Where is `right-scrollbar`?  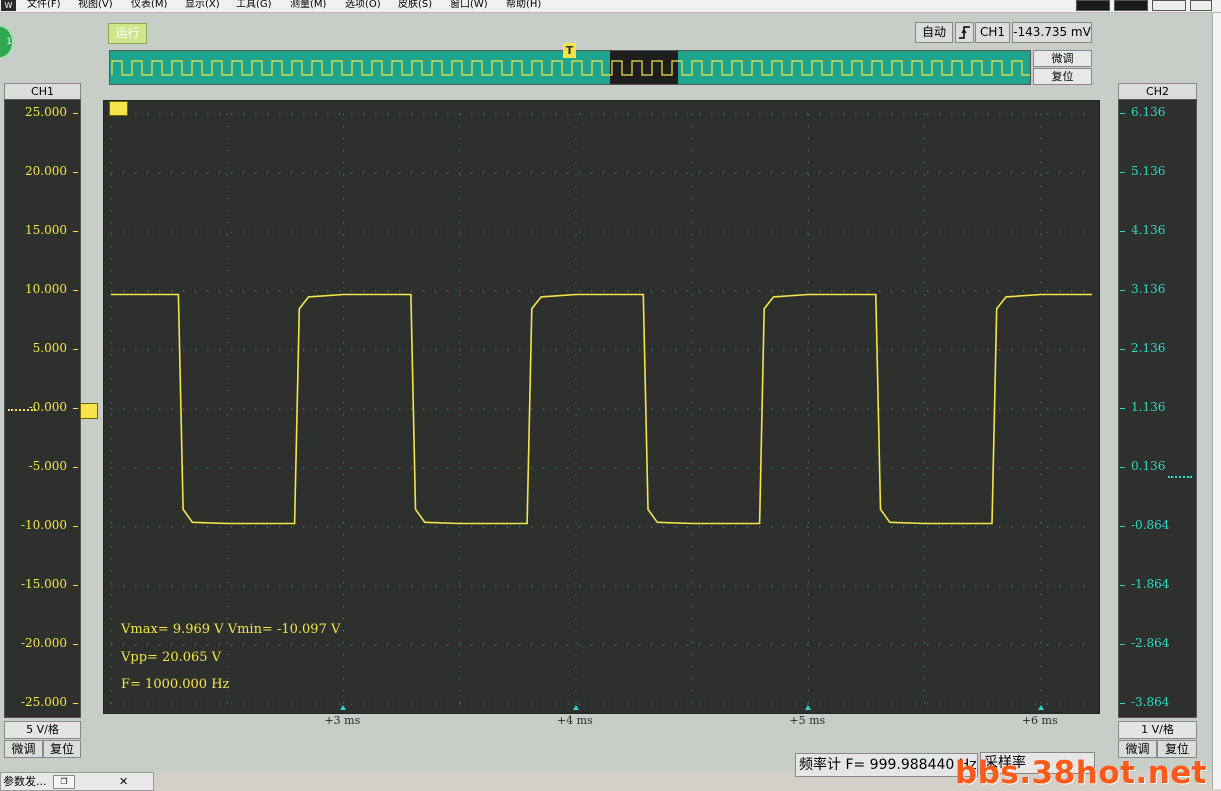 right-scrollbar is located at coordinates (1216, 401).